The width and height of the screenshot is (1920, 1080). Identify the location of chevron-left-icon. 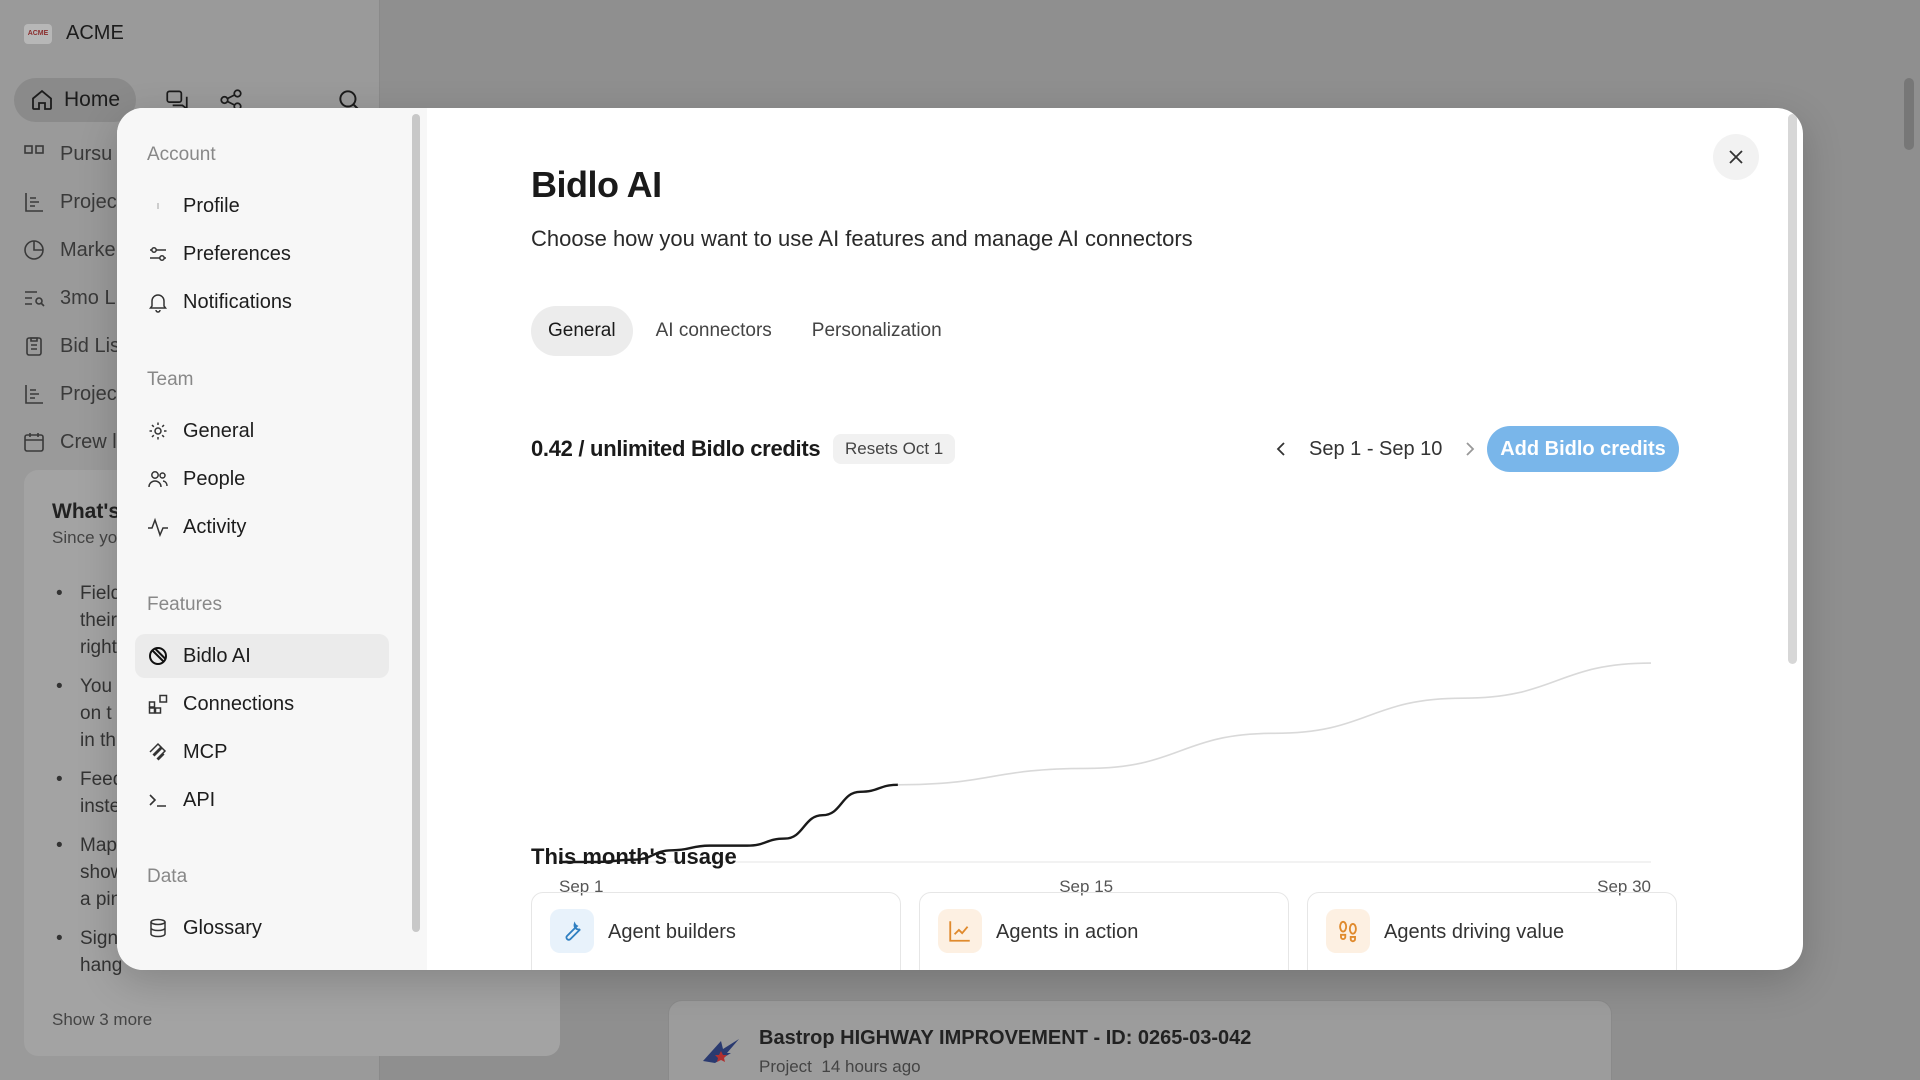
(1282, 449).